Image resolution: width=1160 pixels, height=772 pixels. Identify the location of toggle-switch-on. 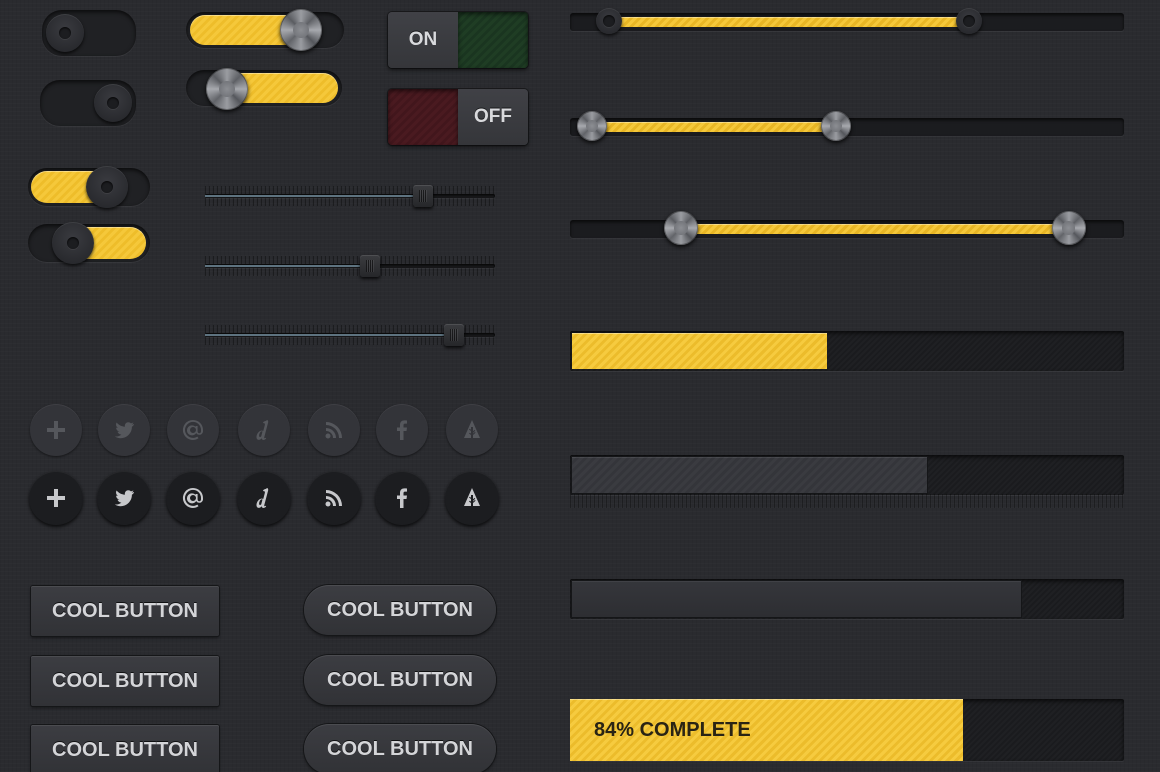
(88, 103).